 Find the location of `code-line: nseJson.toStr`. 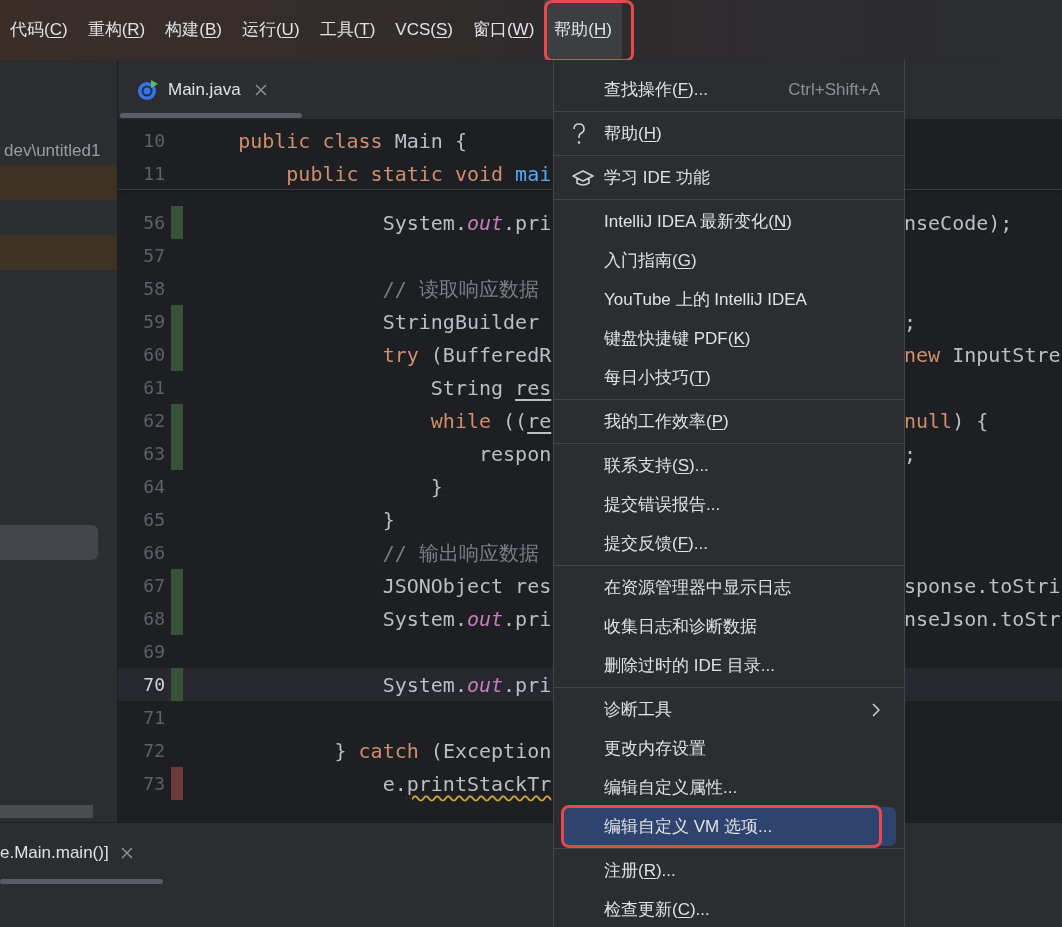

code-line: nseJson.toStr is located at coordinates (982, 619).